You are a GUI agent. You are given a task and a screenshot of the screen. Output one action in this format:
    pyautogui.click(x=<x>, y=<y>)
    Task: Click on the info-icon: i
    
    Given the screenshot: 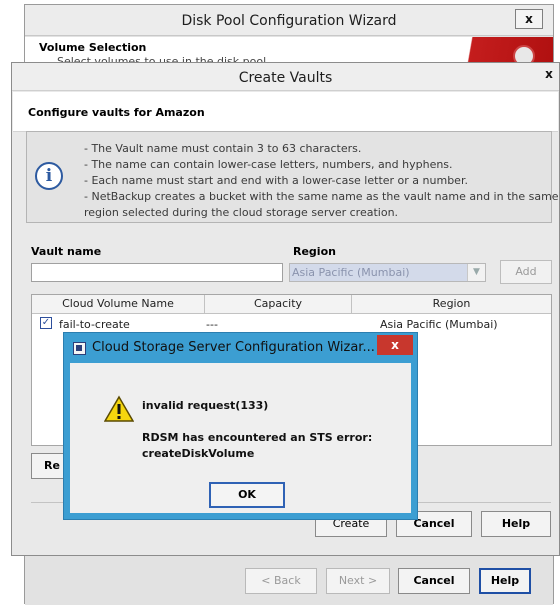 What is the action you would take?
    pyautogui.click(x=49, y=176)
    